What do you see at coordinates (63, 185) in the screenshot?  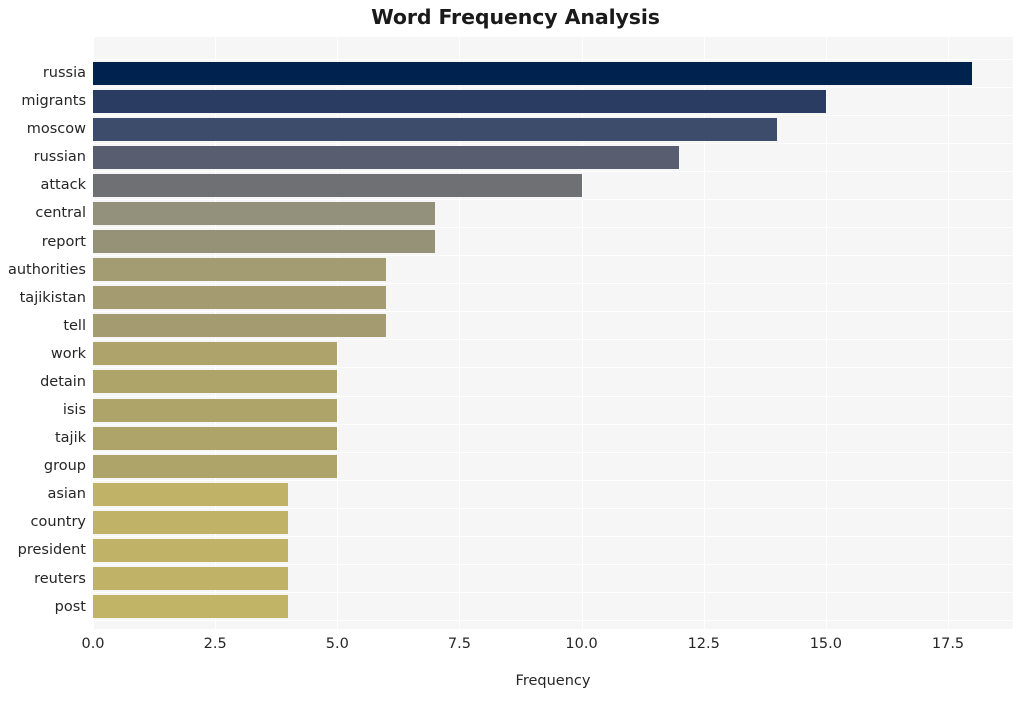 I see `y-axis-tick-label: attack` at bounding box center [63, 185].